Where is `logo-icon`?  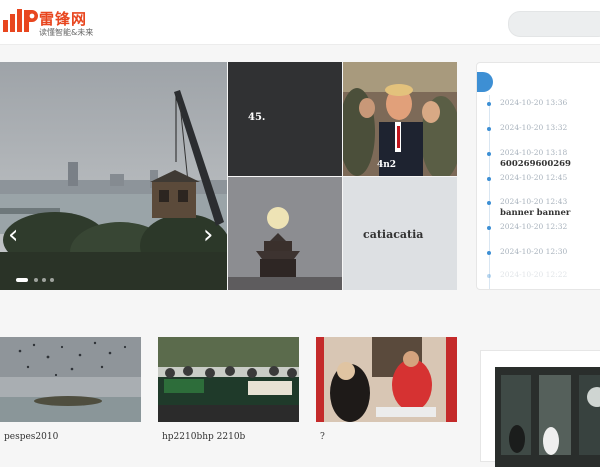
logo-icon is located at coordinates (20, 22).